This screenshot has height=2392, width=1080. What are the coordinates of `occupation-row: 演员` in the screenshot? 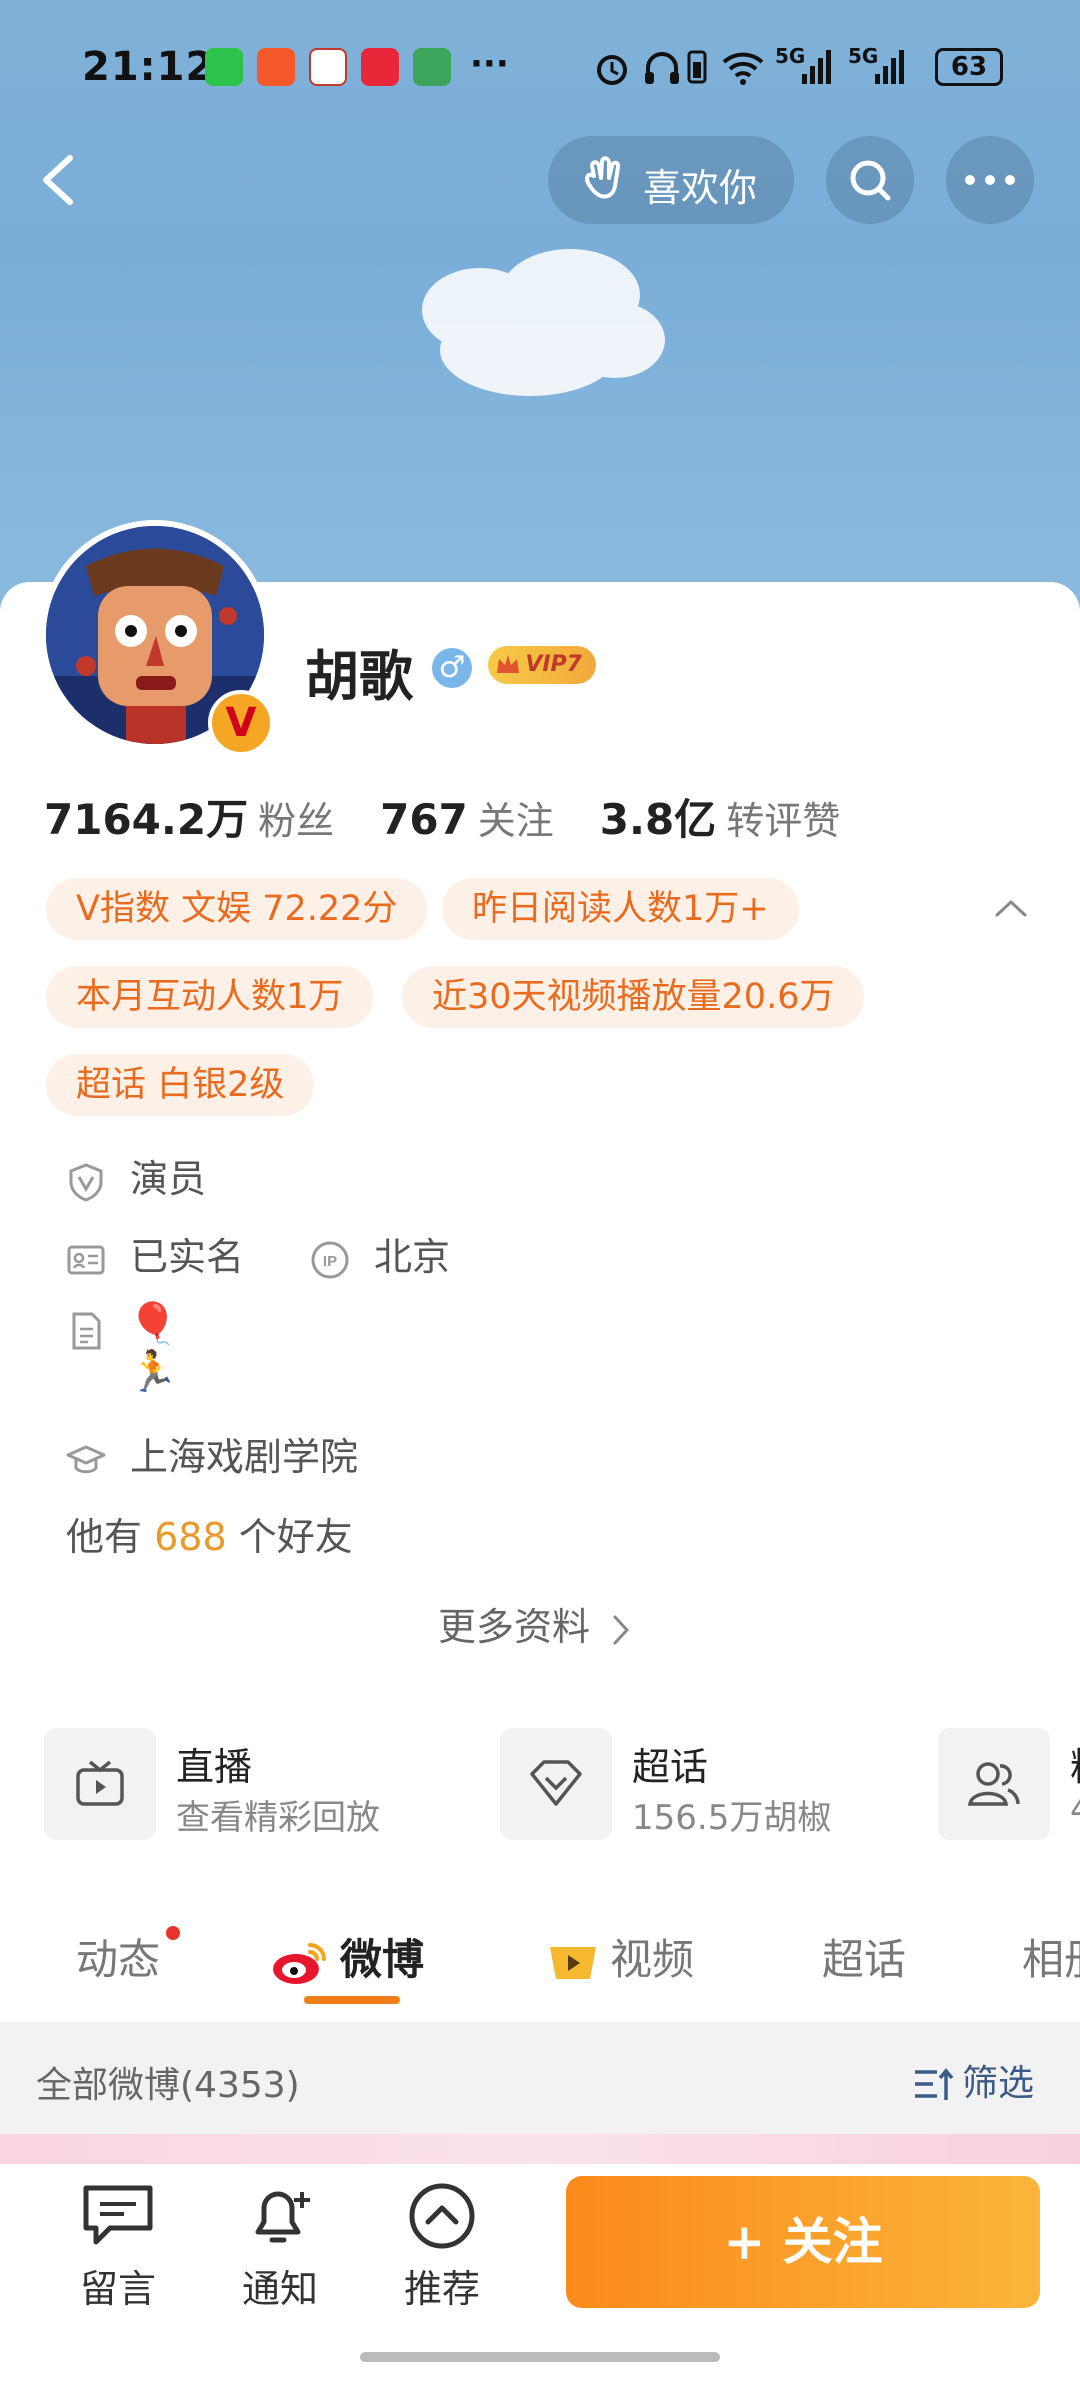 It's located at (136, 1175).